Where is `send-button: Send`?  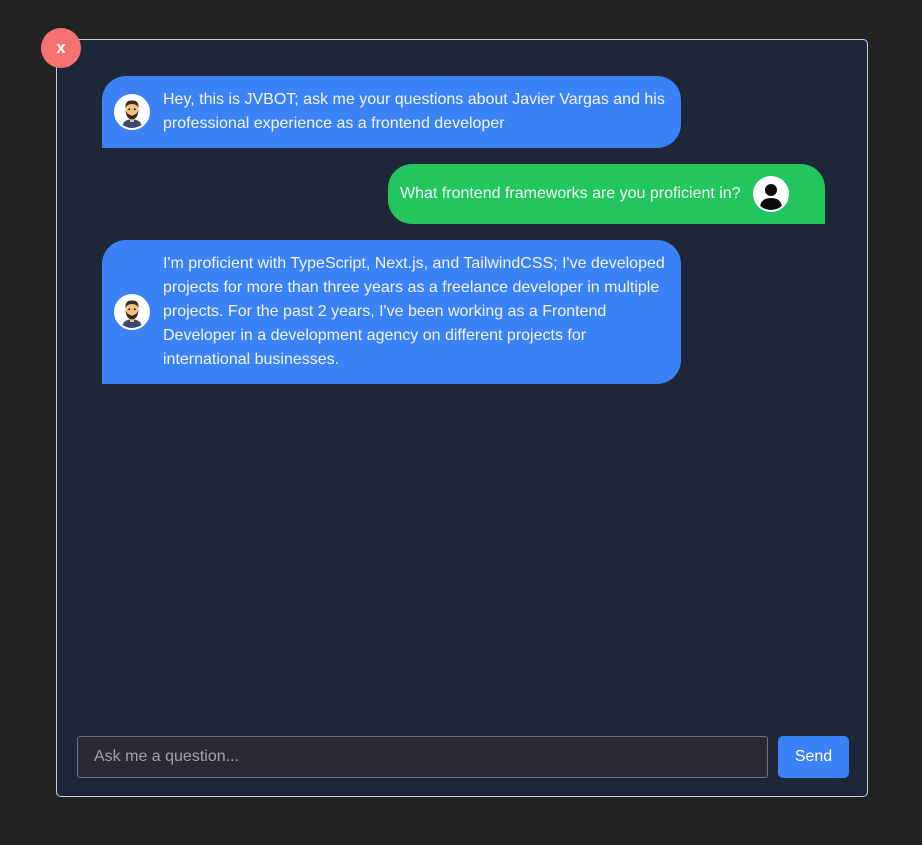 send-button: Send is located at coordinates (813, 757).